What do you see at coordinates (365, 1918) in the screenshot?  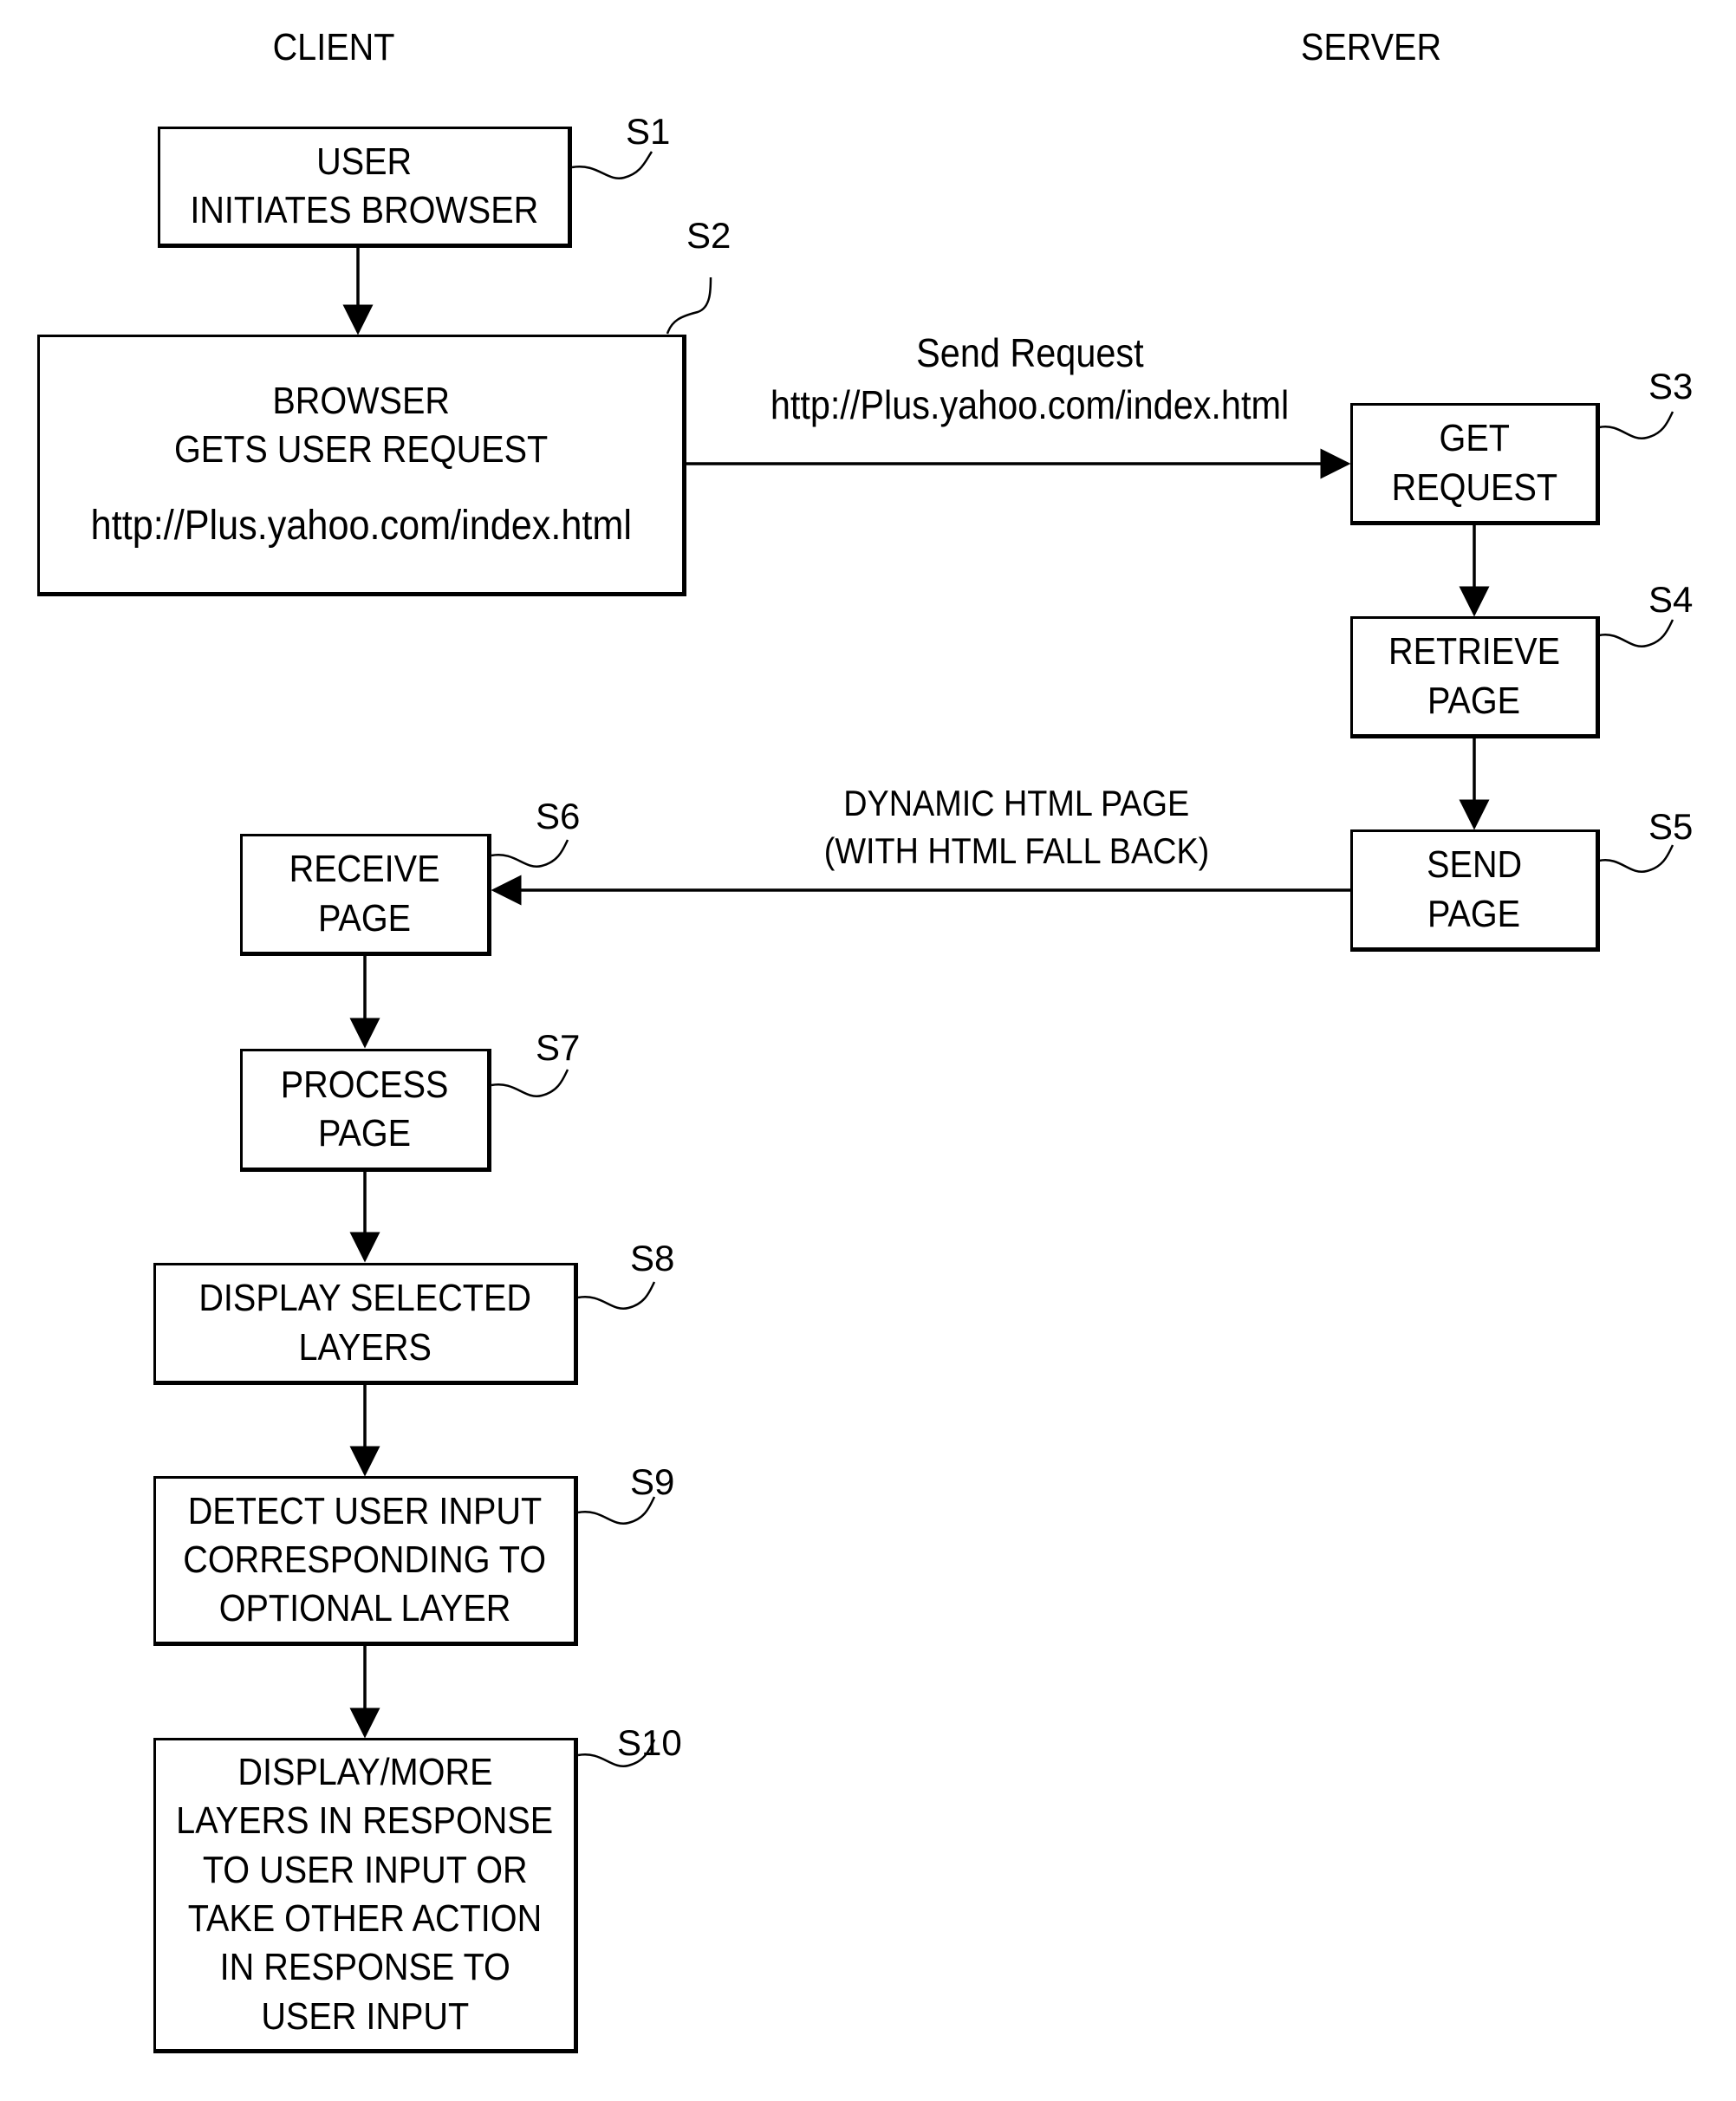 I see `step-s10-line: TAKE OTHER ACTION` at bounding box center [365, 1918].